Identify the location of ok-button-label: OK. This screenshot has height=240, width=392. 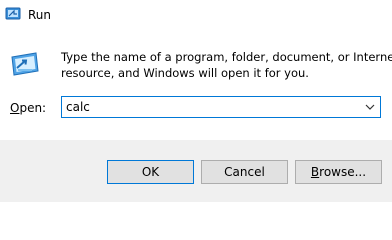
(150, 172).